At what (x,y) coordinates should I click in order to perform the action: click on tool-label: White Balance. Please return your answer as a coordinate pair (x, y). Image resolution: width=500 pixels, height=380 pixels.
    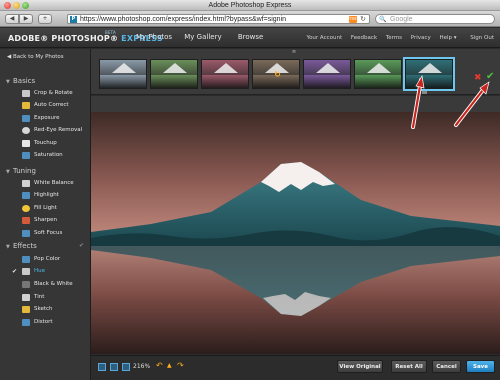
    Looking at the image, I should click on (54, 183).